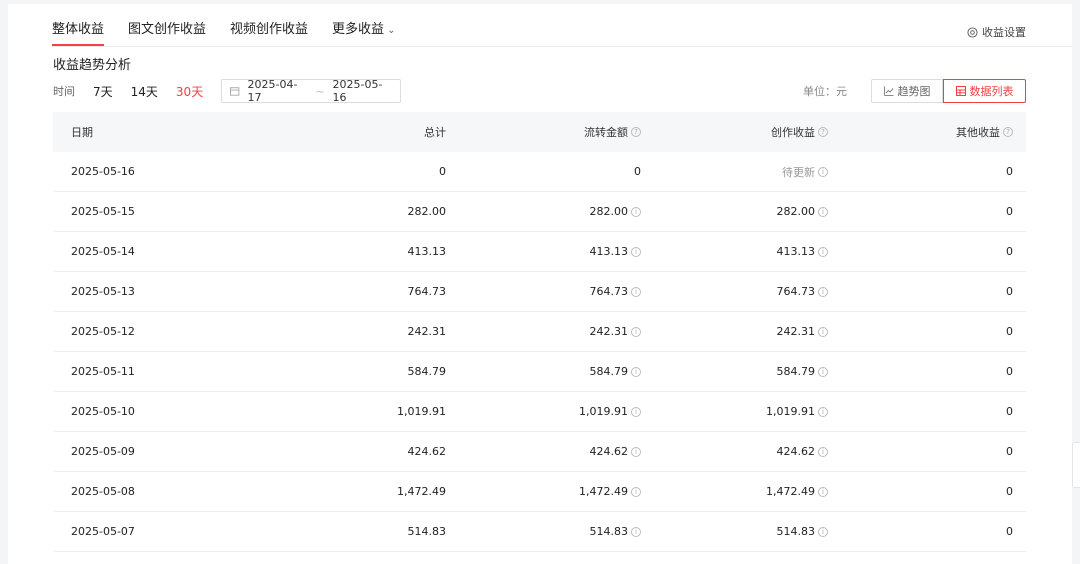 The image size is (1080, 564). Describe the element at coordinates (103, 211) in the screenshot. I see `cell-date: 2025-05-15` at that location.